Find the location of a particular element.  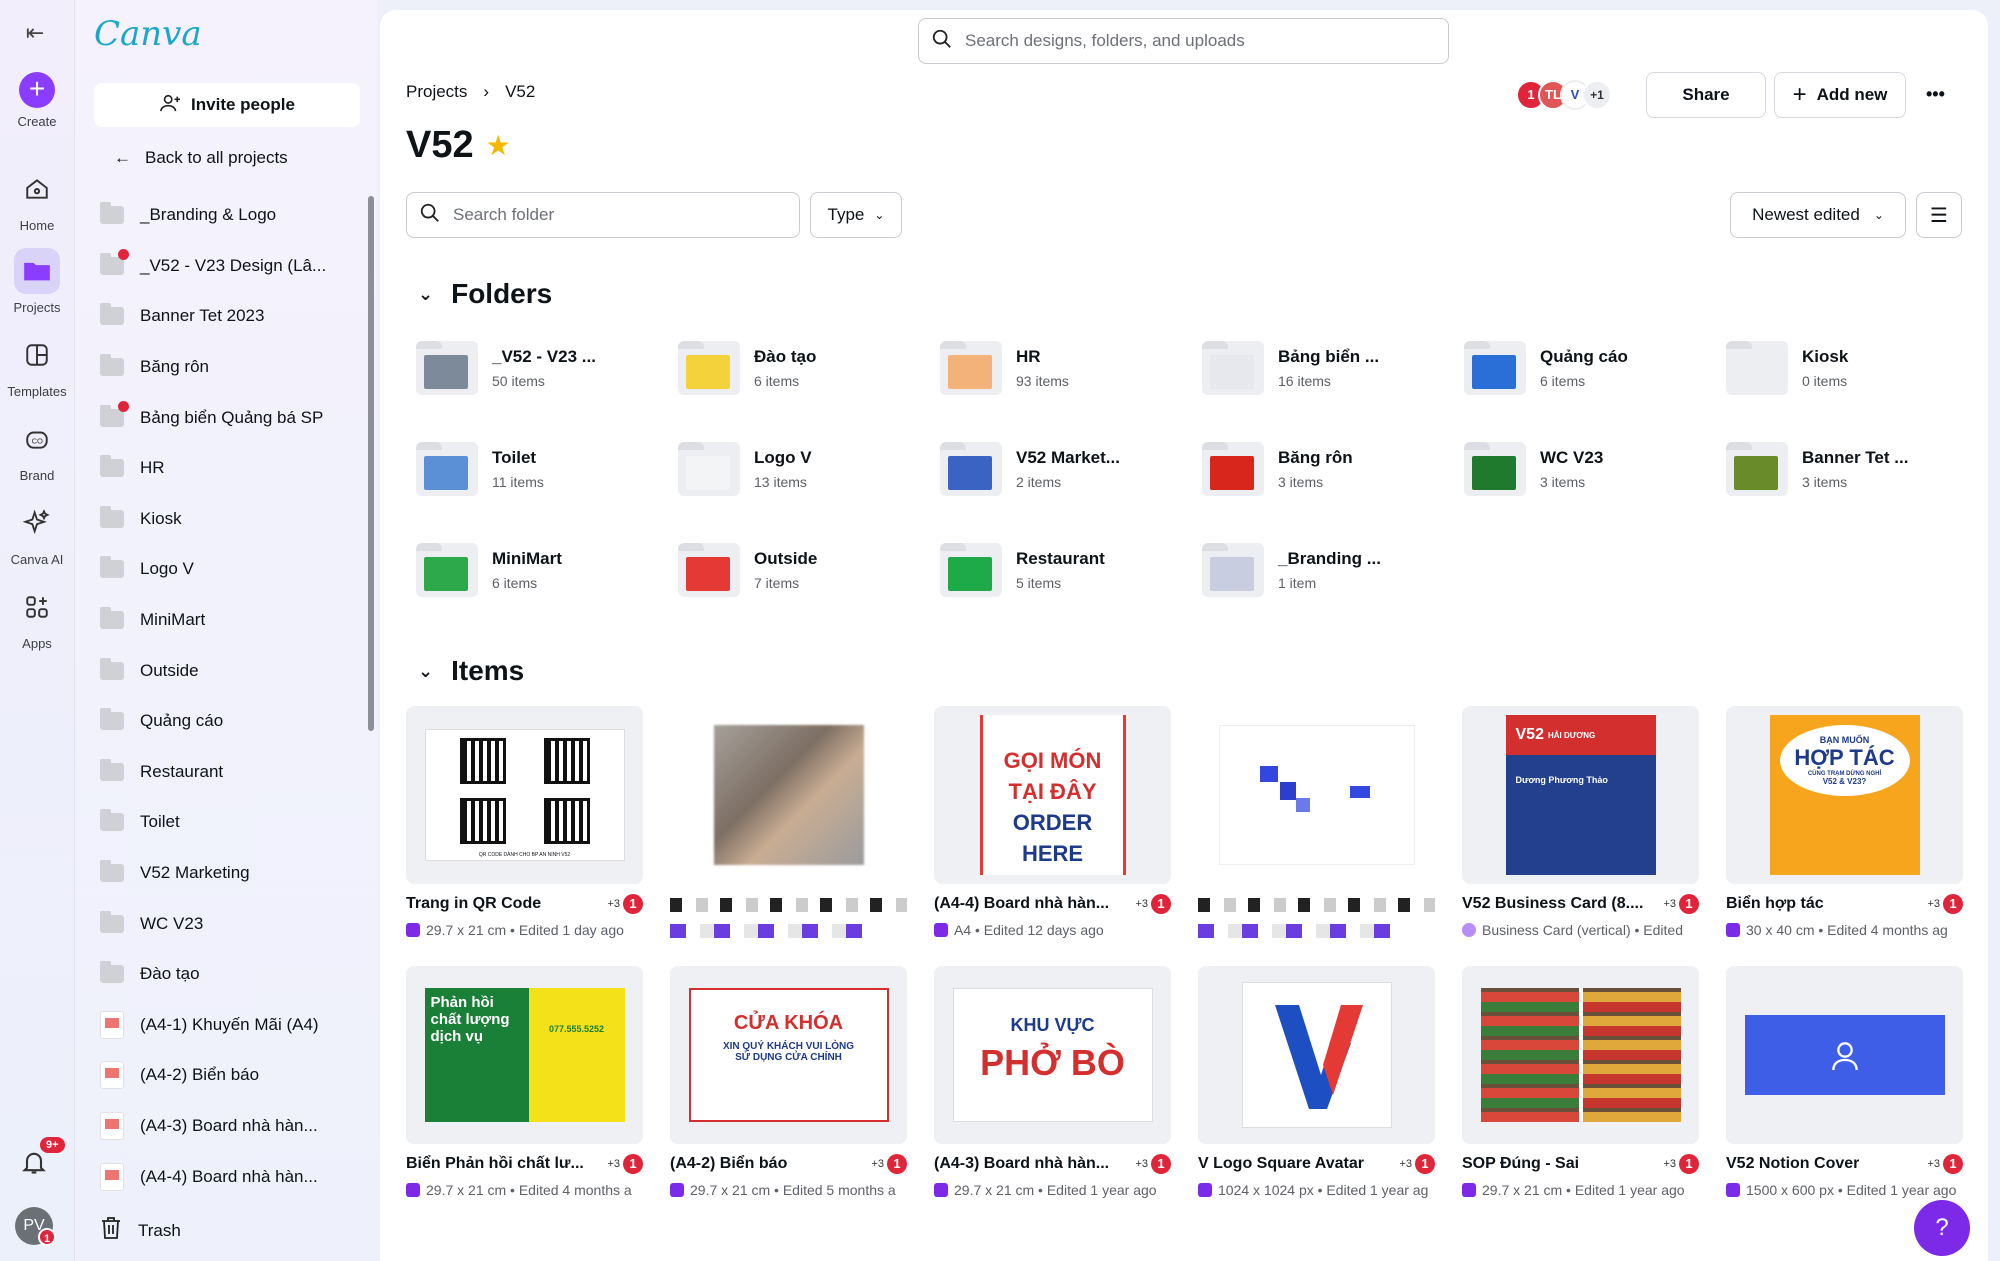

bell-icon is located at coordinates (34, 1165).